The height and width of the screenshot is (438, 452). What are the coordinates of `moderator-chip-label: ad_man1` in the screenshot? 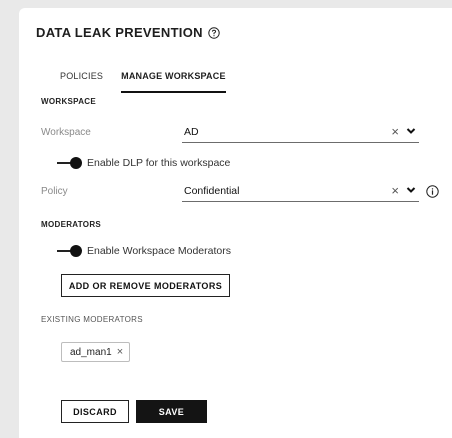 It's located at (91, 352).